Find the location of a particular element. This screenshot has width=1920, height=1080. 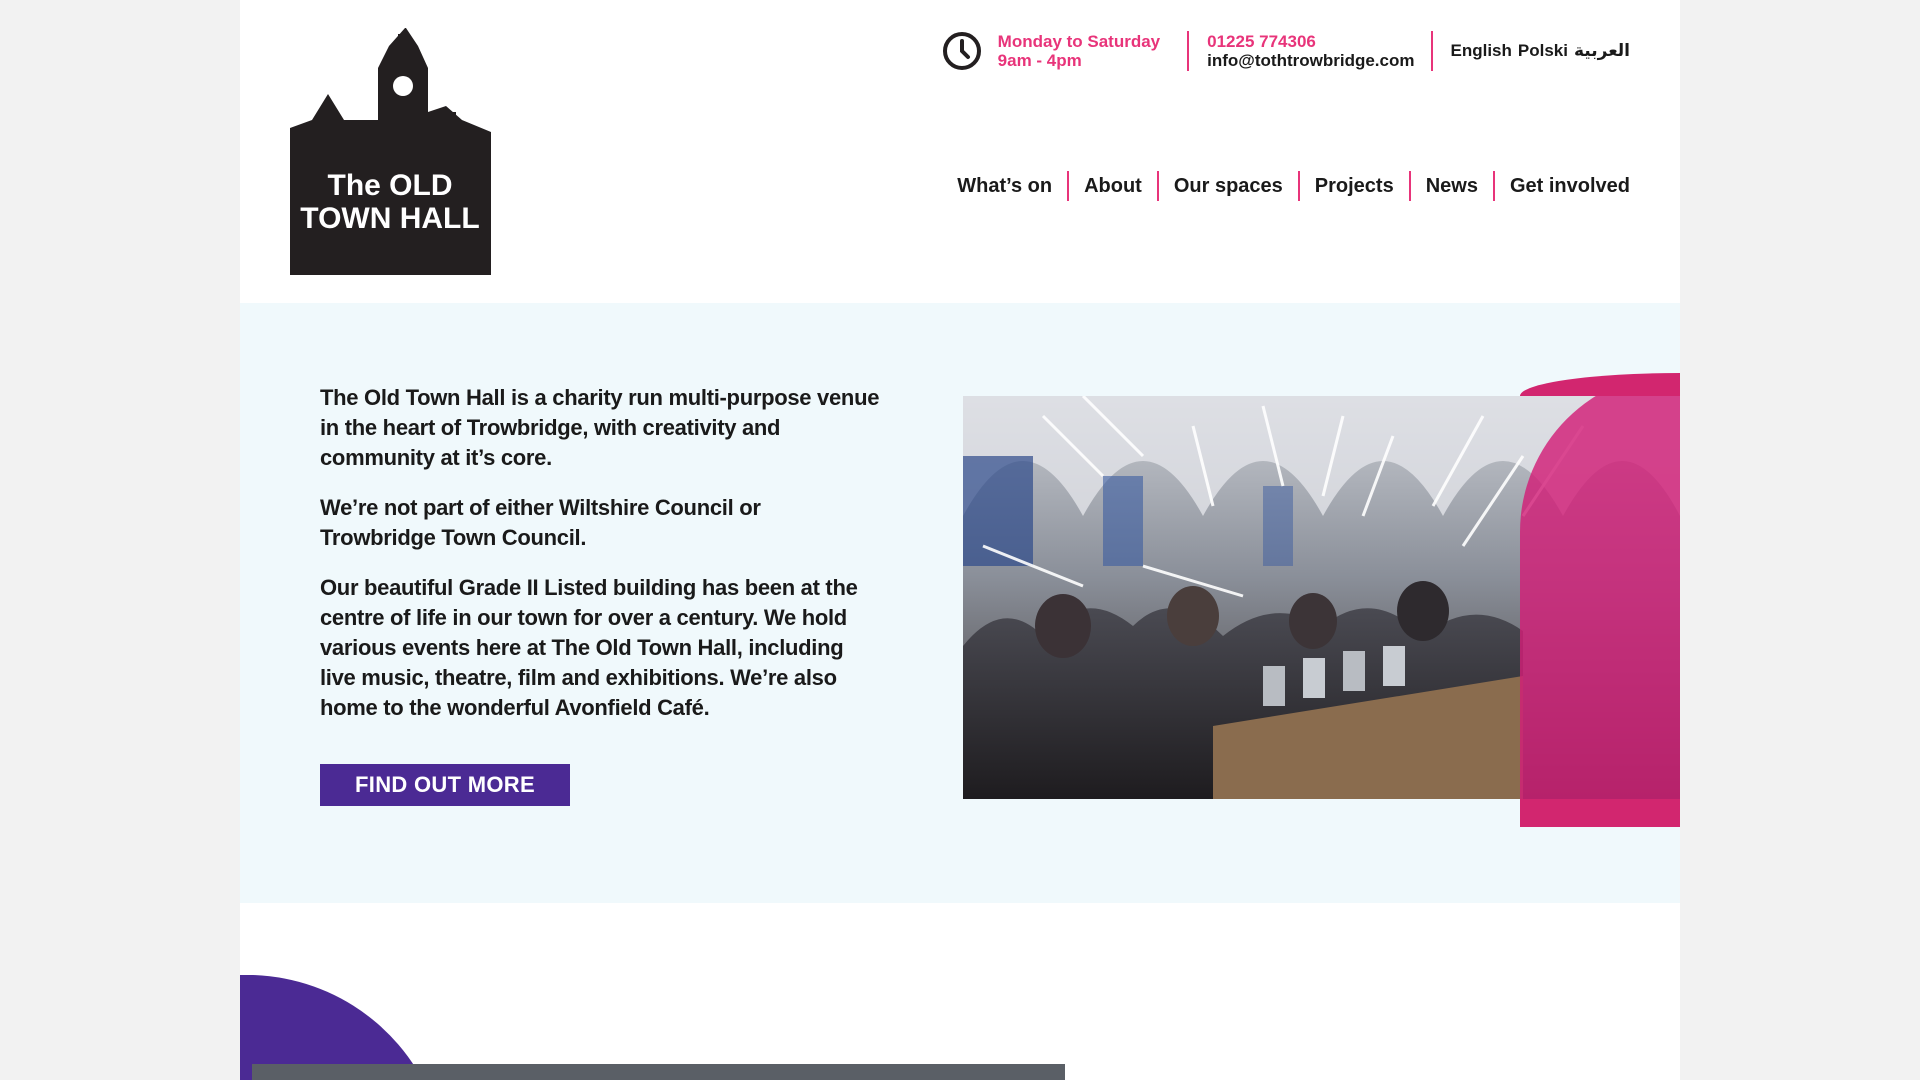

clock-icon is located at coordinates (962, 51).